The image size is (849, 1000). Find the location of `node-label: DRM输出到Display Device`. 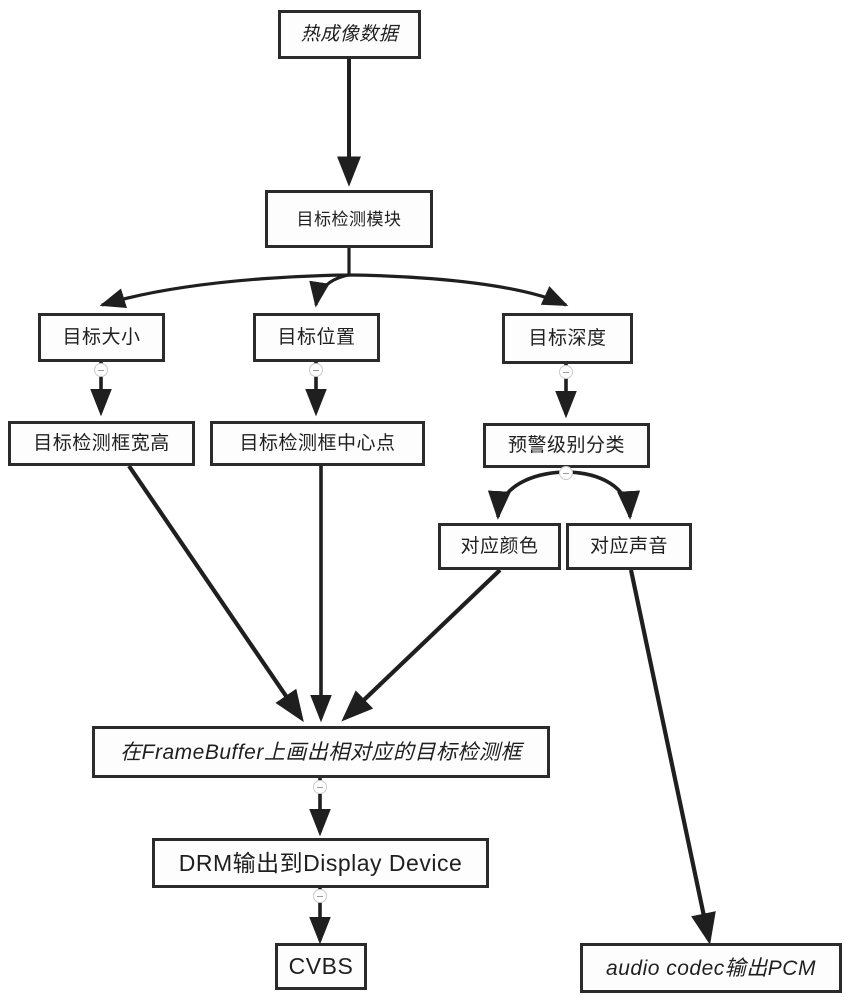

node-label: DRM输出到Display Device is located at coordinates (320, 862).